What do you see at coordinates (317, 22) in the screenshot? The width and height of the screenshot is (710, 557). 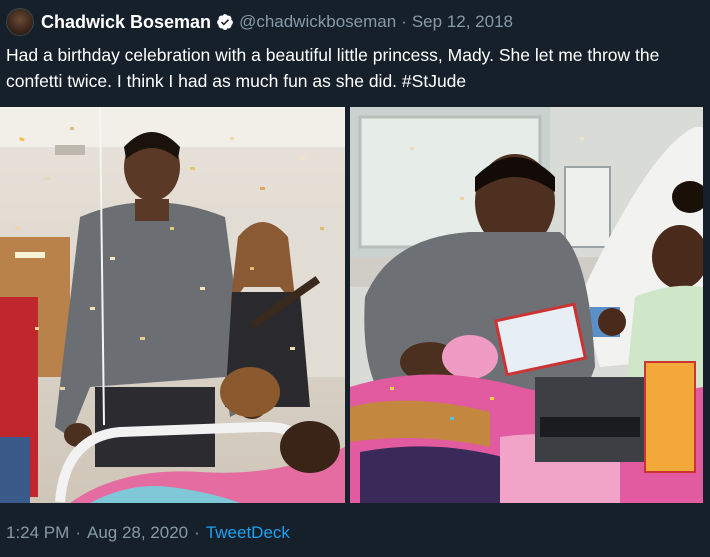 I see `author-handle: @chadwickboseman` at bounding box center [317, 22].